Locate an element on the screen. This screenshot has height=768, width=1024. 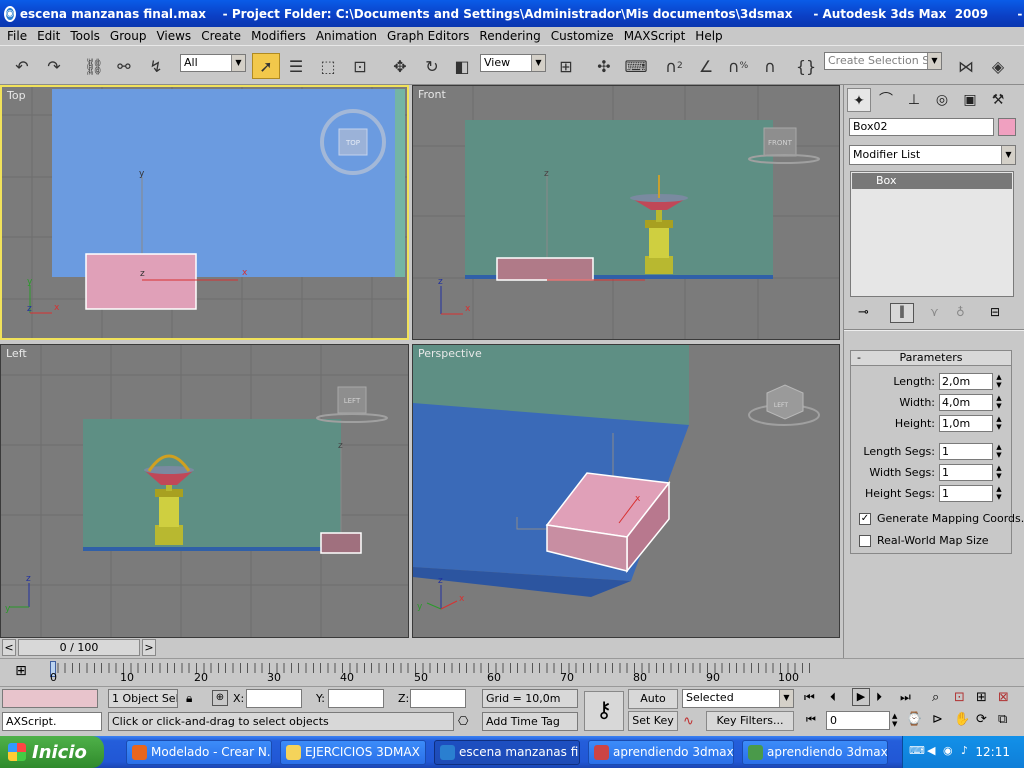
utilities-tab: ⚒ is located at coordinates (998, 100).